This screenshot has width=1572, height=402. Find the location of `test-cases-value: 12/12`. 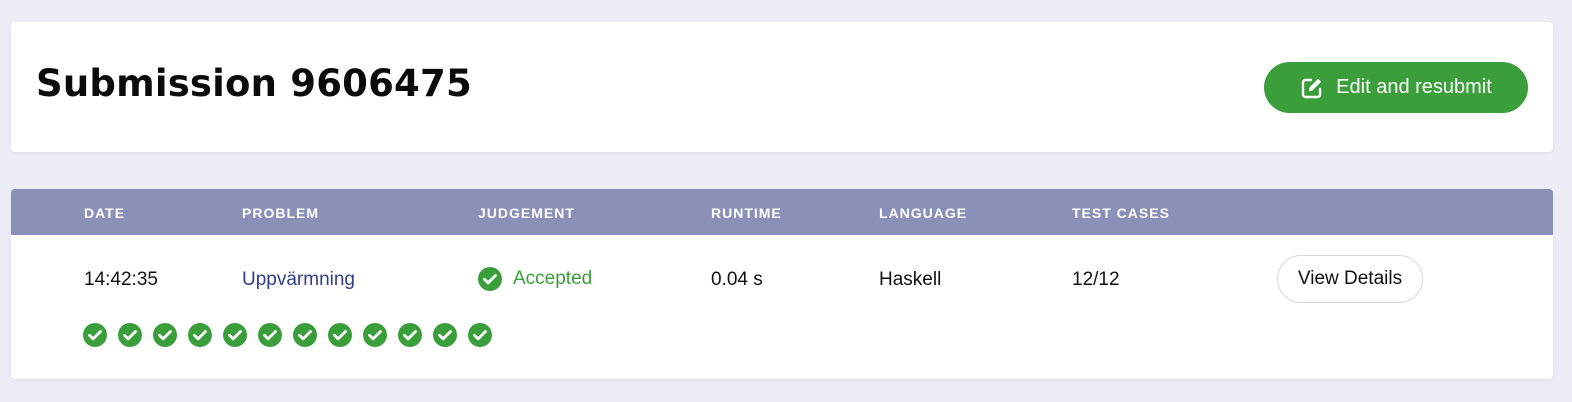

test-cases-value: 12/12 is located at coordinates (1096, 279).